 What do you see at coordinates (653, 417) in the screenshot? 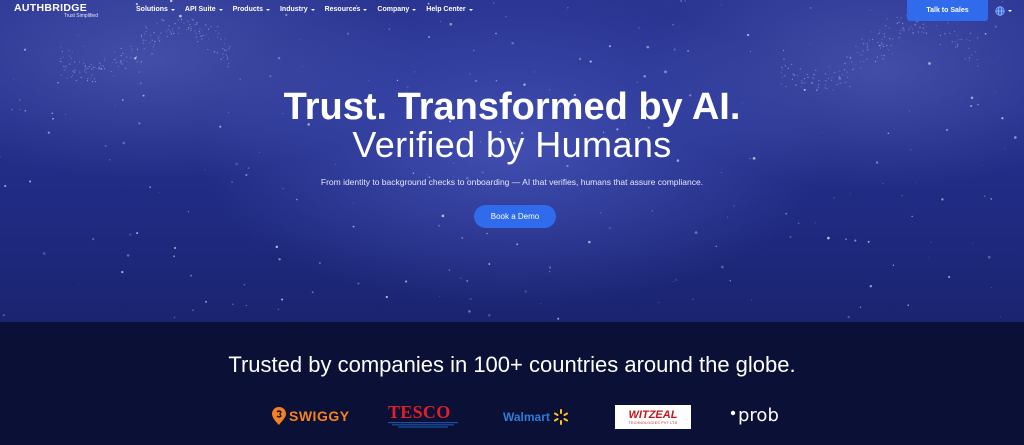
I see `witzeal-logo: WITZEAL TECHNOLOGIES PVT LTD` at bounding box center [653, 417].